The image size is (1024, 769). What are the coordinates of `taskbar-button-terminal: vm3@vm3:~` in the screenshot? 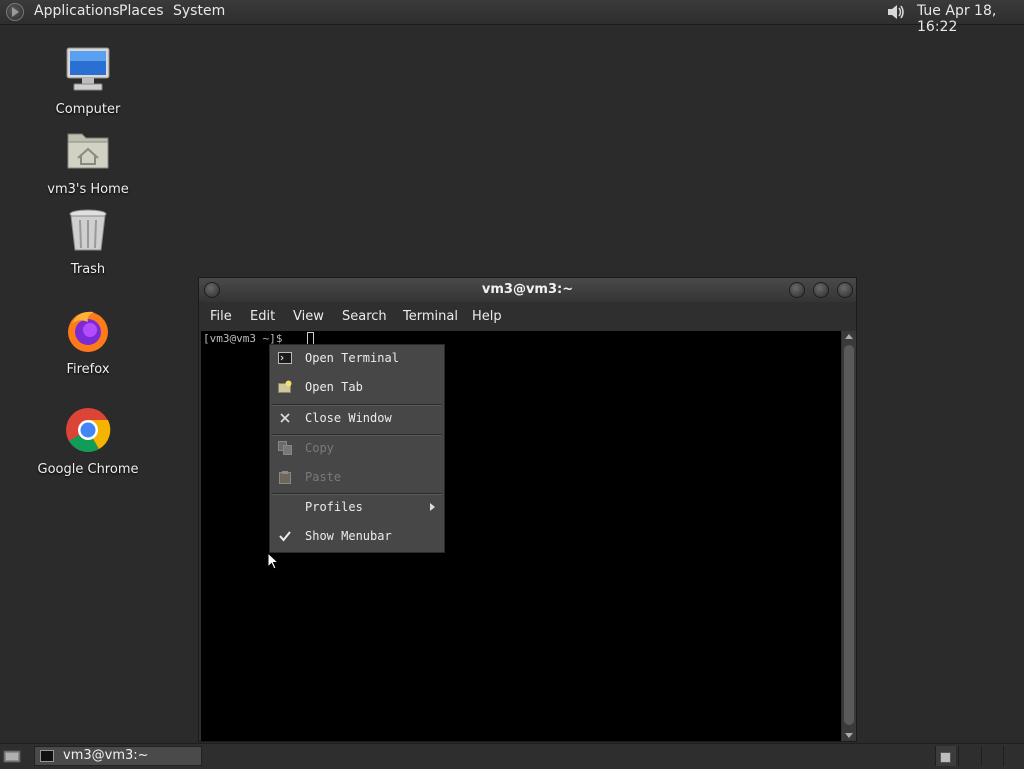 It's located at (118, 756).